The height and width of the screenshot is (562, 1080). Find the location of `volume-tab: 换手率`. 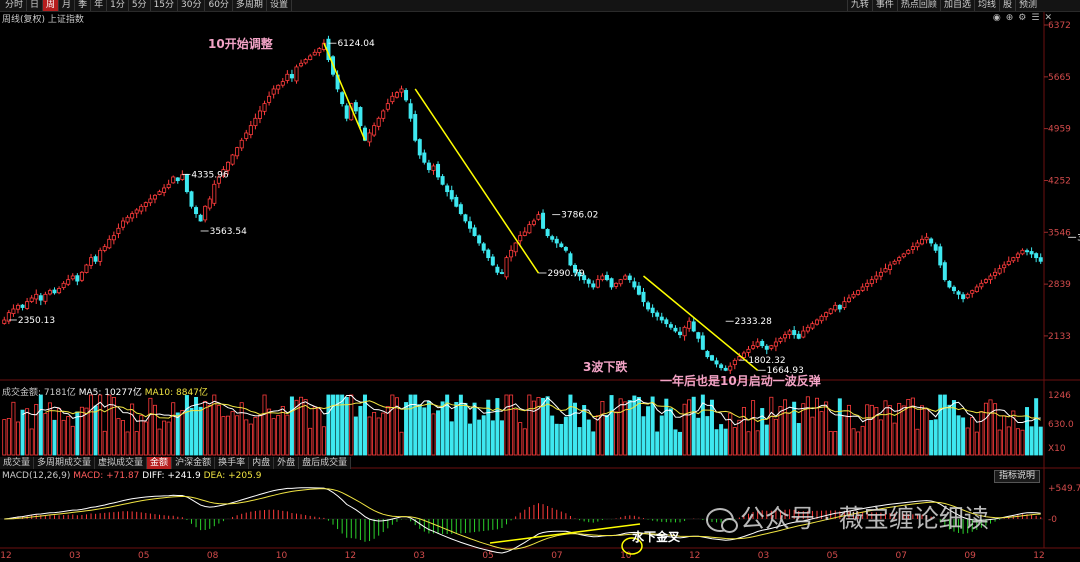

volume-tab: 换手率 is located at coordinates (232, 463).